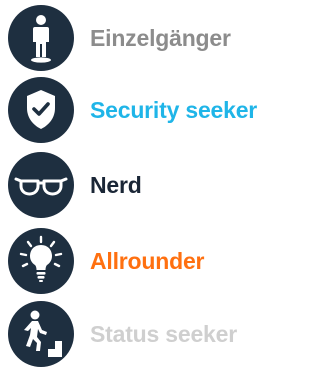 This screenshot has height=367, width=320. I want to click on persona-label: Allrounder, so click(147, 260).